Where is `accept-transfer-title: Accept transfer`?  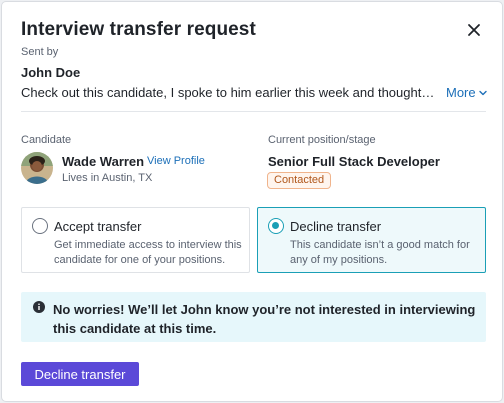
accept-transfer-title: Accept transfer is located at coordinates (98, 226).